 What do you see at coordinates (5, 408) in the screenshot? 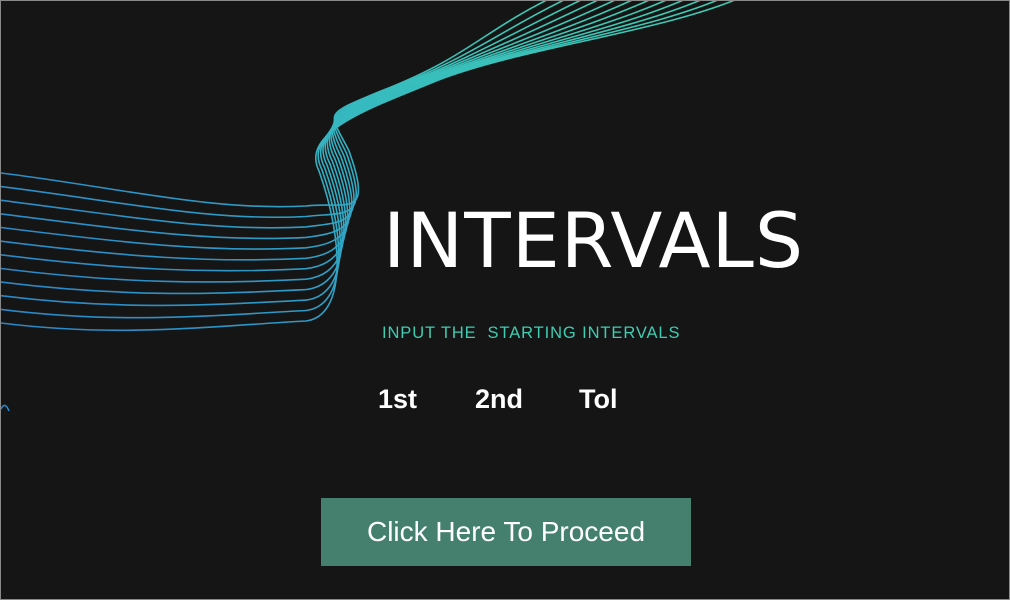
I see `wave-tail` at bounding box center [5, 408].